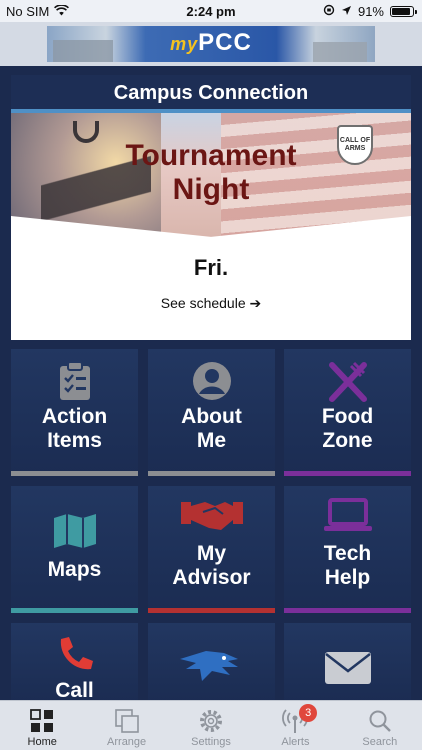  Describe the element at coordinates (295, 721) in the screenshot. I see `broadcast-icon` at that location.